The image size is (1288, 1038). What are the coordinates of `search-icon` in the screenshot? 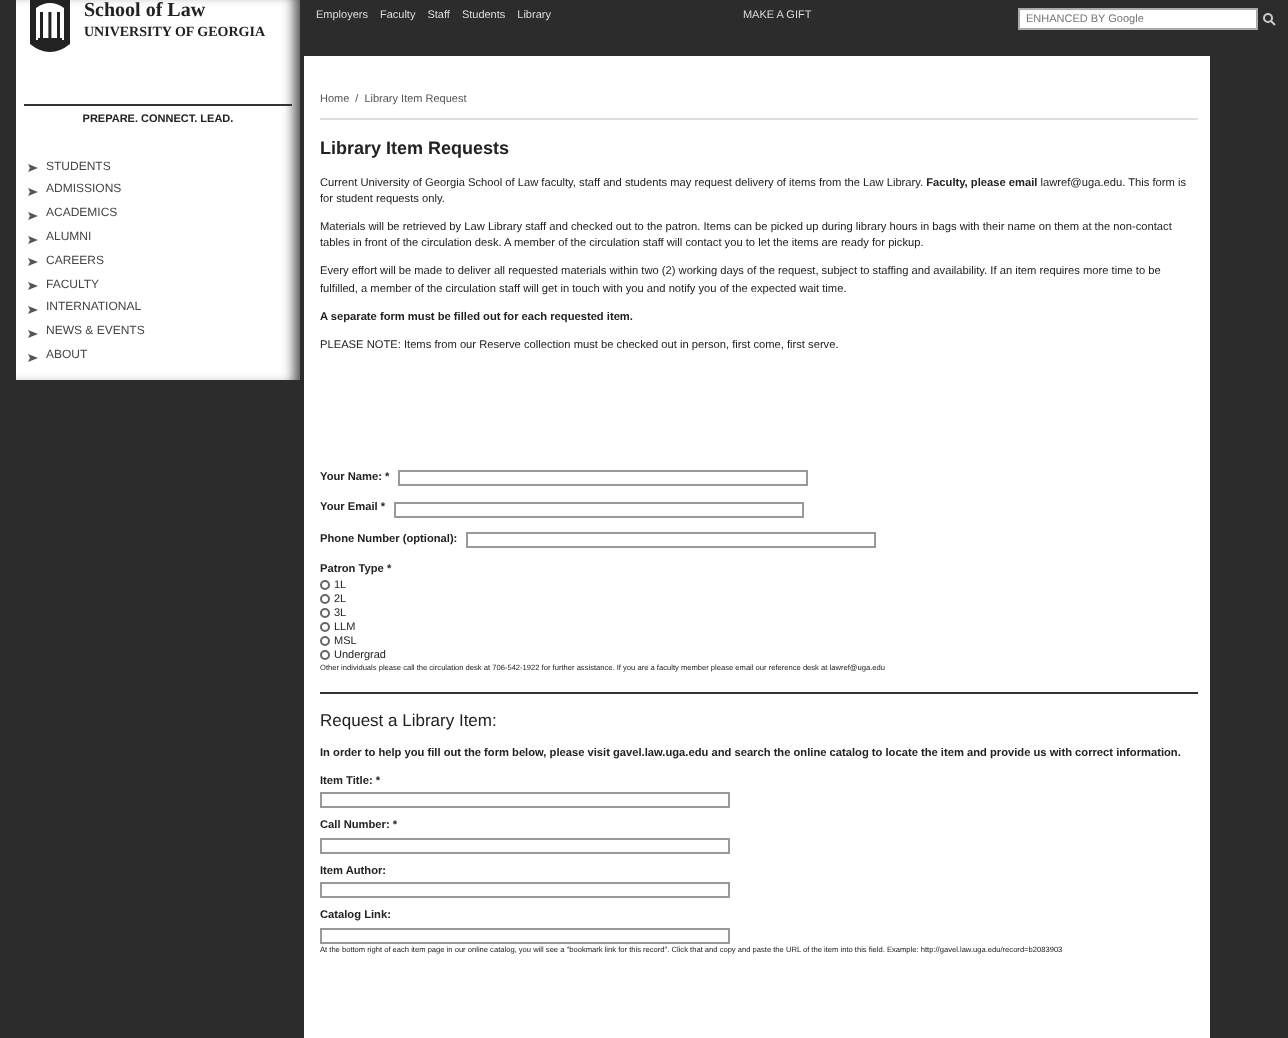 It's located at (1269, 19).